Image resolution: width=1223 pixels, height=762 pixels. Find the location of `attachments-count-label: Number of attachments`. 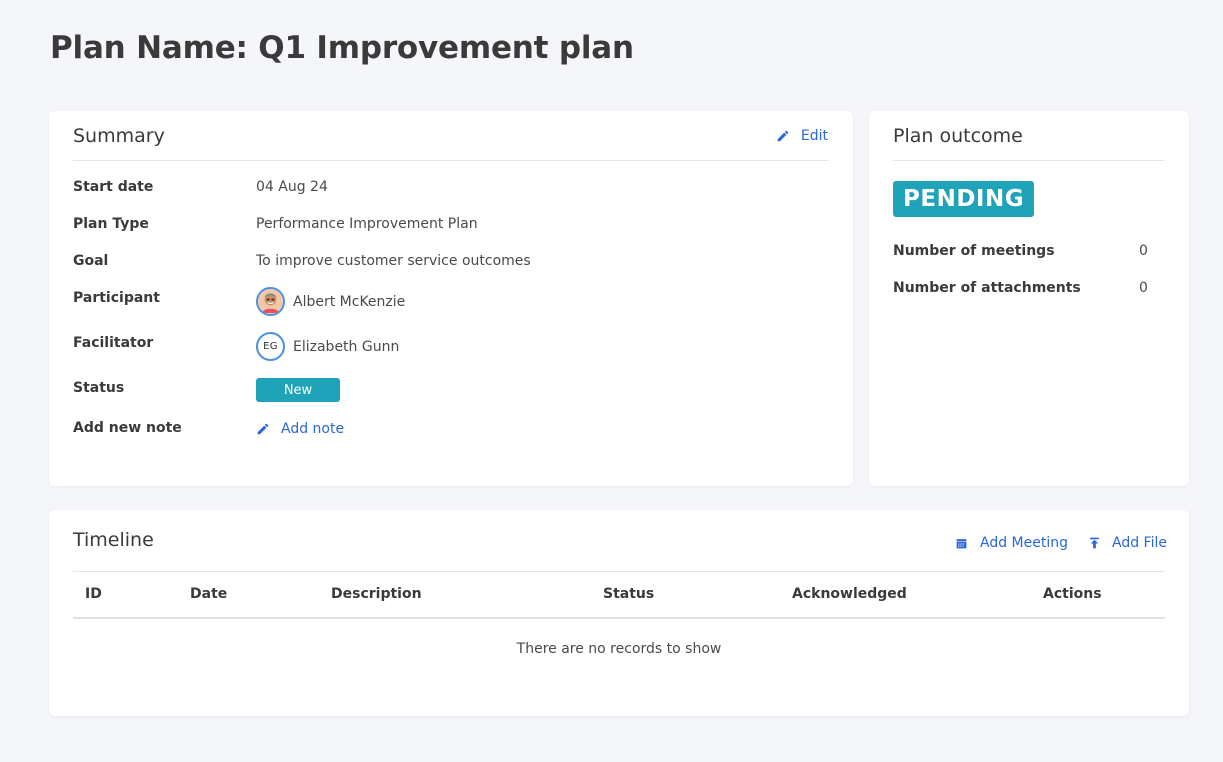

attachments-count-label: Number of attachments is located at coordinates (987, 288).